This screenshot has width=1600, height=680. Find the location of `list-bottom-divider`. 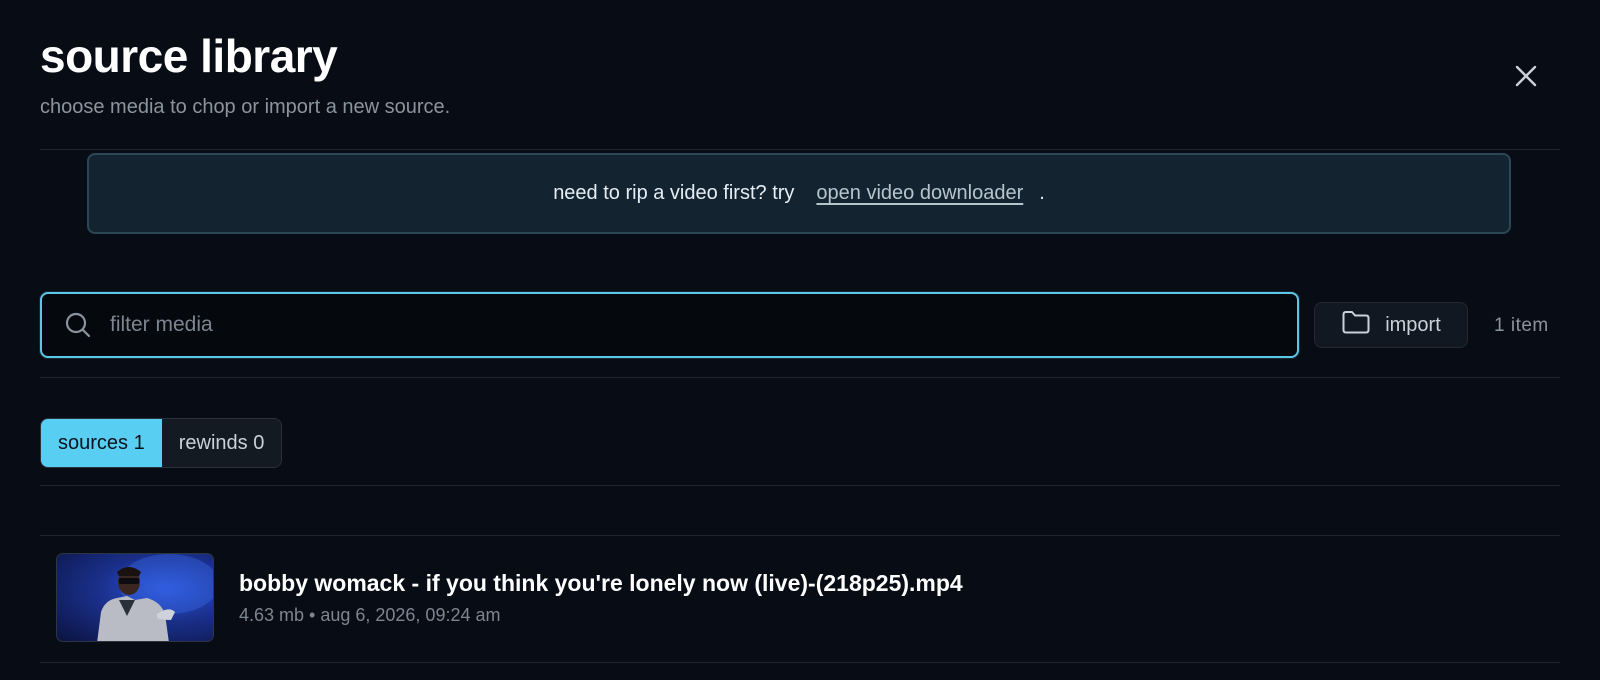

list-bottom-divider is located at coordinates (800, 662).